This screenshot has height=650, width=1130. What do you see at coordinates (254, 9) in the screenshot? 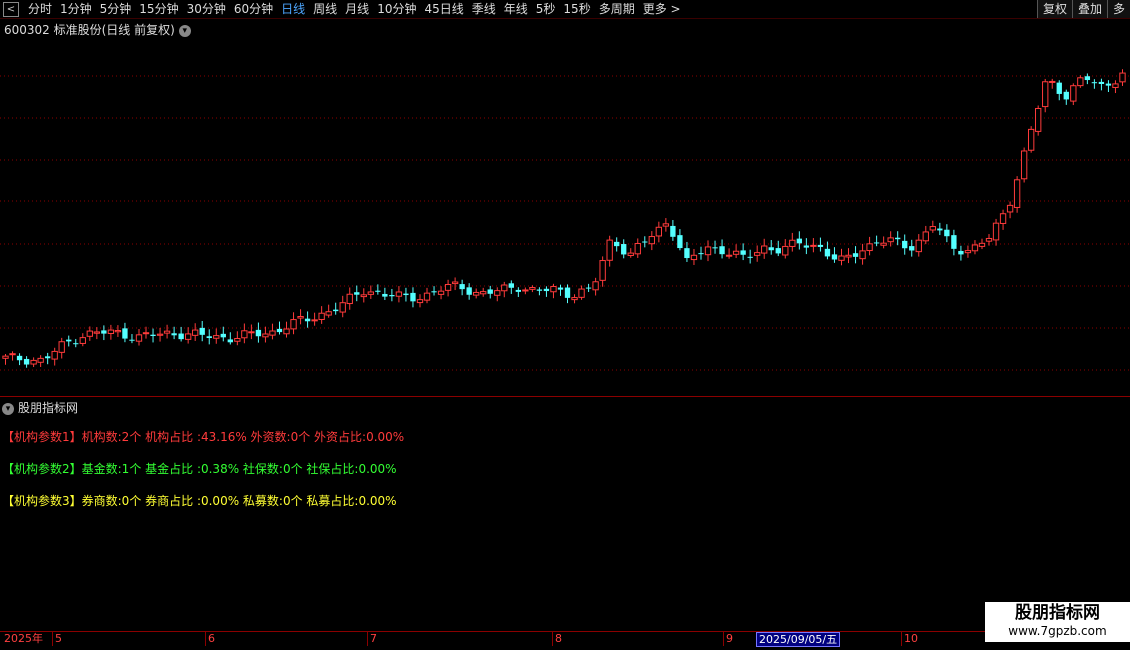
I see `period-tab-5: 60分钟` at bounding box center [254, 9].